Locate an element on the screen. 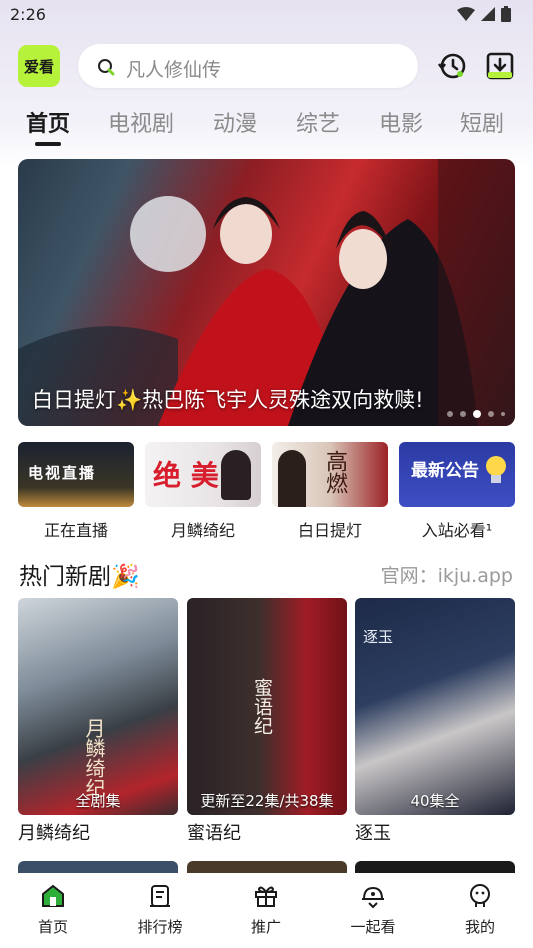  tab-movie: 电影 is located at coordinates (401, 122).